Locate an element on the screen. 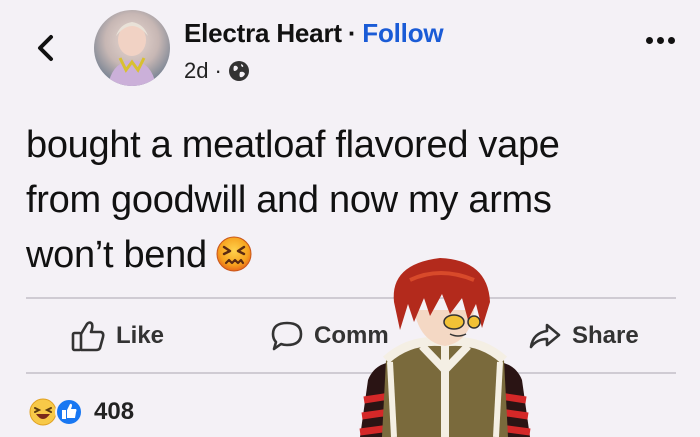 This screenshot has width=700, height=437. like-label: Like is located at coordinates (140, 335).